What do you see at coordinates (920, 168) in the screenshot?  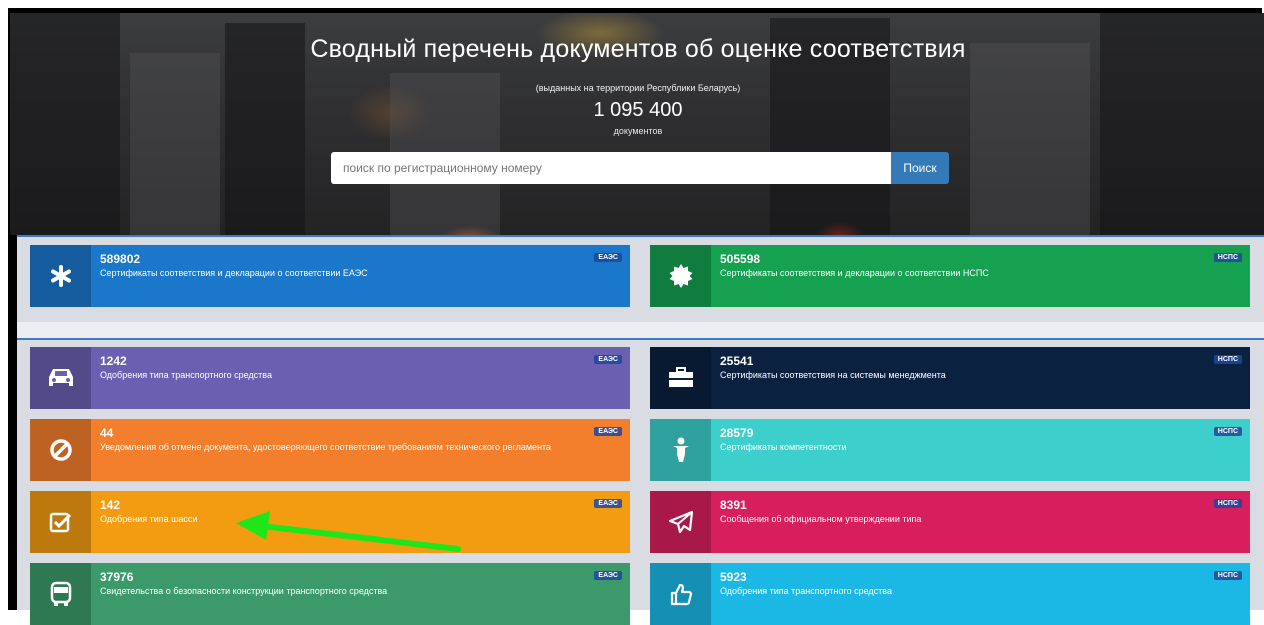 I see `search-button: Поиск` at bounding box center [920, 168].